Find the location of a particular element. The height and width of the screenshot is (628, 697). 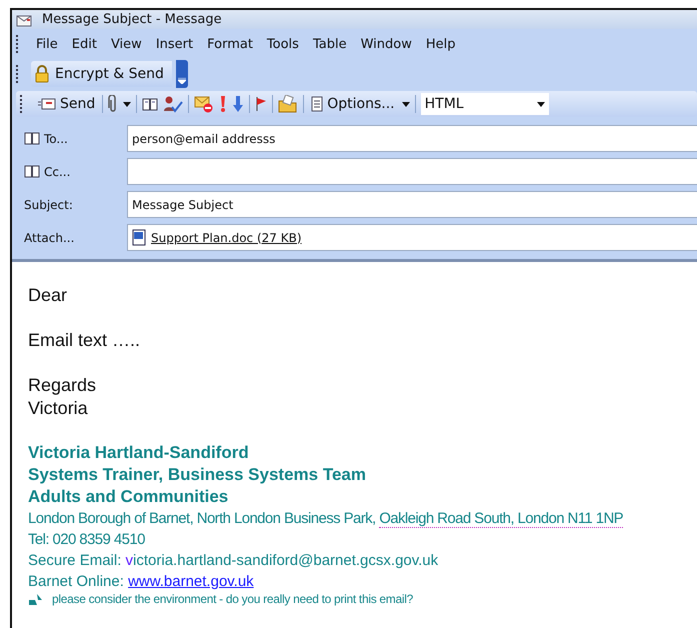

menu-item: View is located at coordinates (126, 44).